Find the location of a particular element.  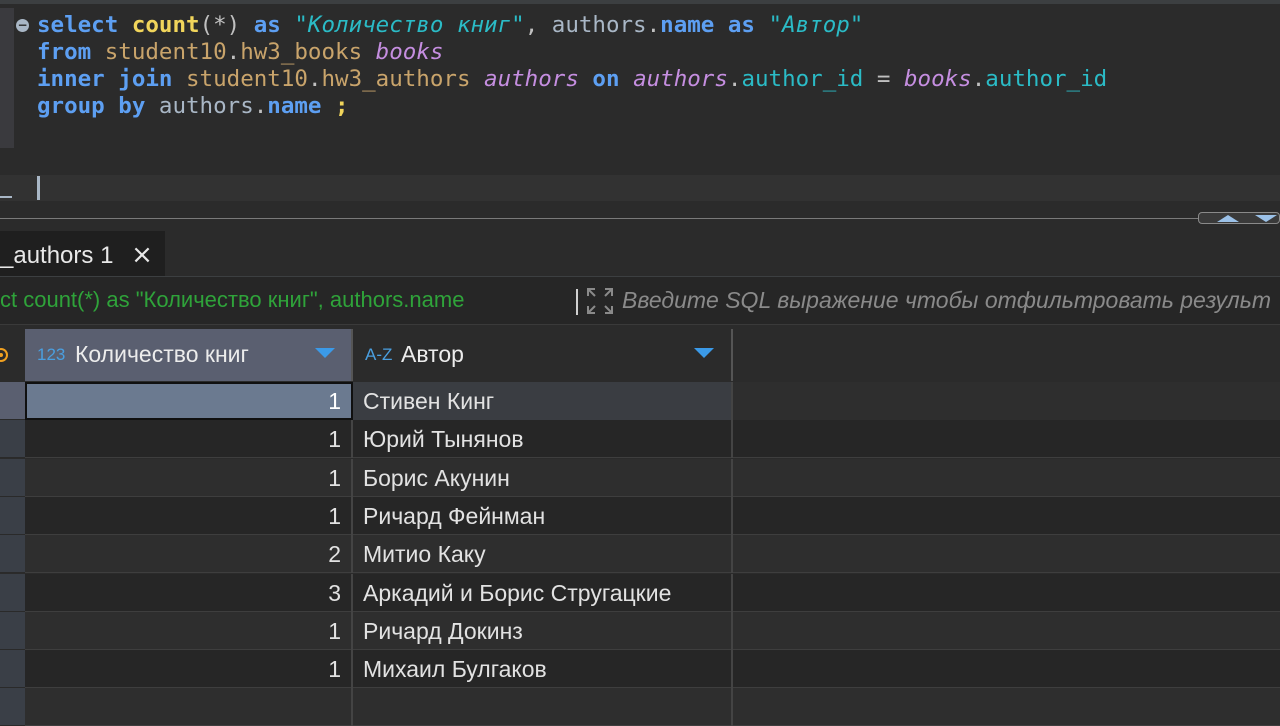

column-header-label: Количество книг is located at coordinates (162, 354).